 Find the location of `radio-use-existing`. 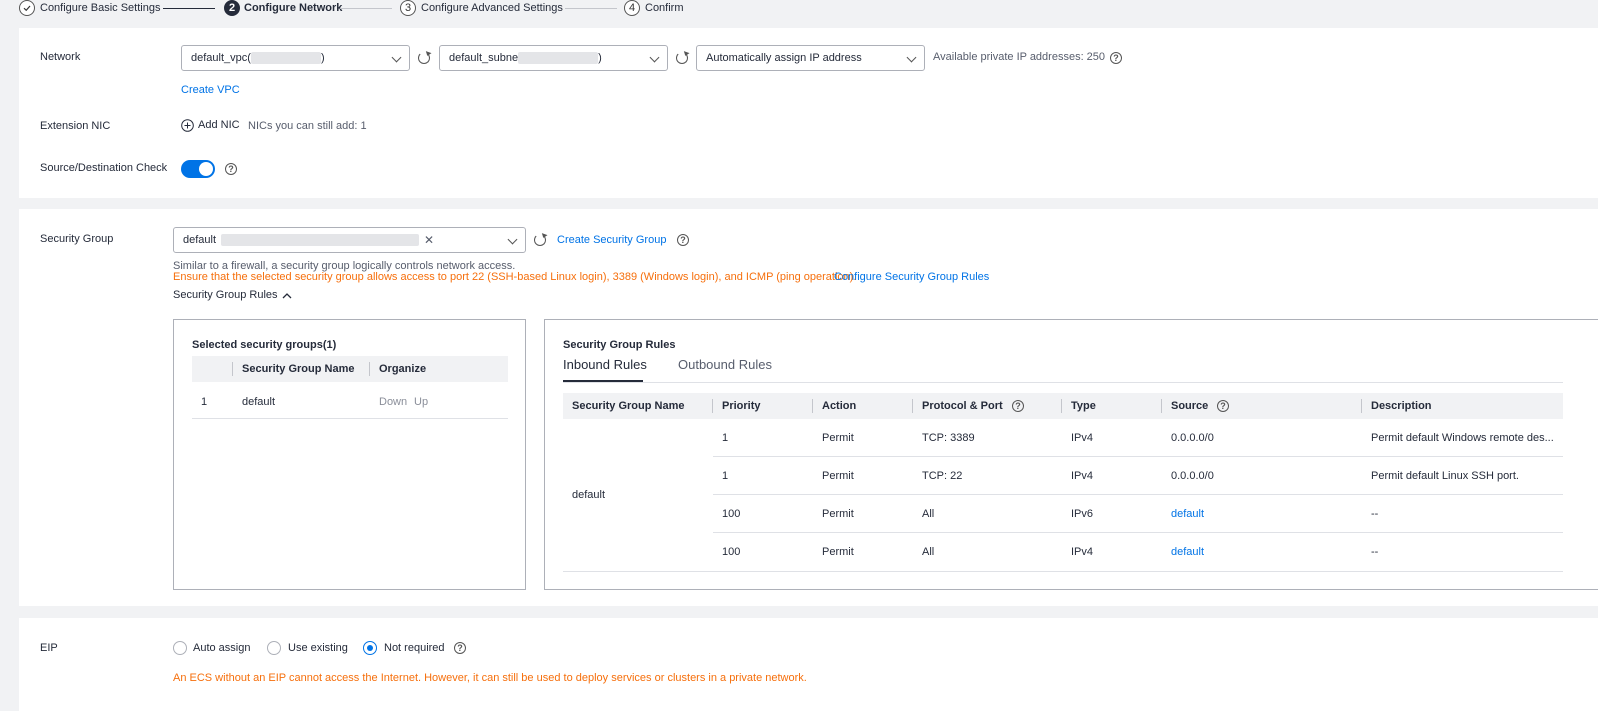

radio-use-existing is located at coordinates (274, 648).